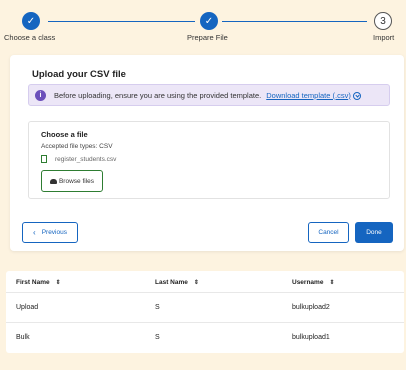  I want to click on cloud-upload-icon, so click(53, 181).